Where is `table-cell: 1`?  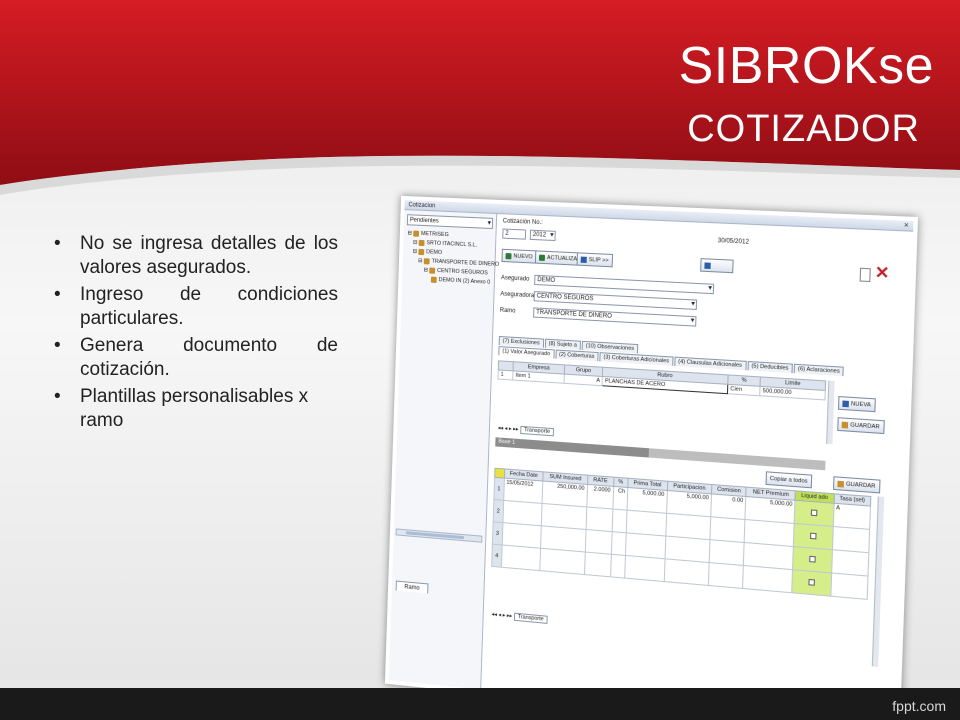
table-cell: 1 is located at coordinates (505, 375).